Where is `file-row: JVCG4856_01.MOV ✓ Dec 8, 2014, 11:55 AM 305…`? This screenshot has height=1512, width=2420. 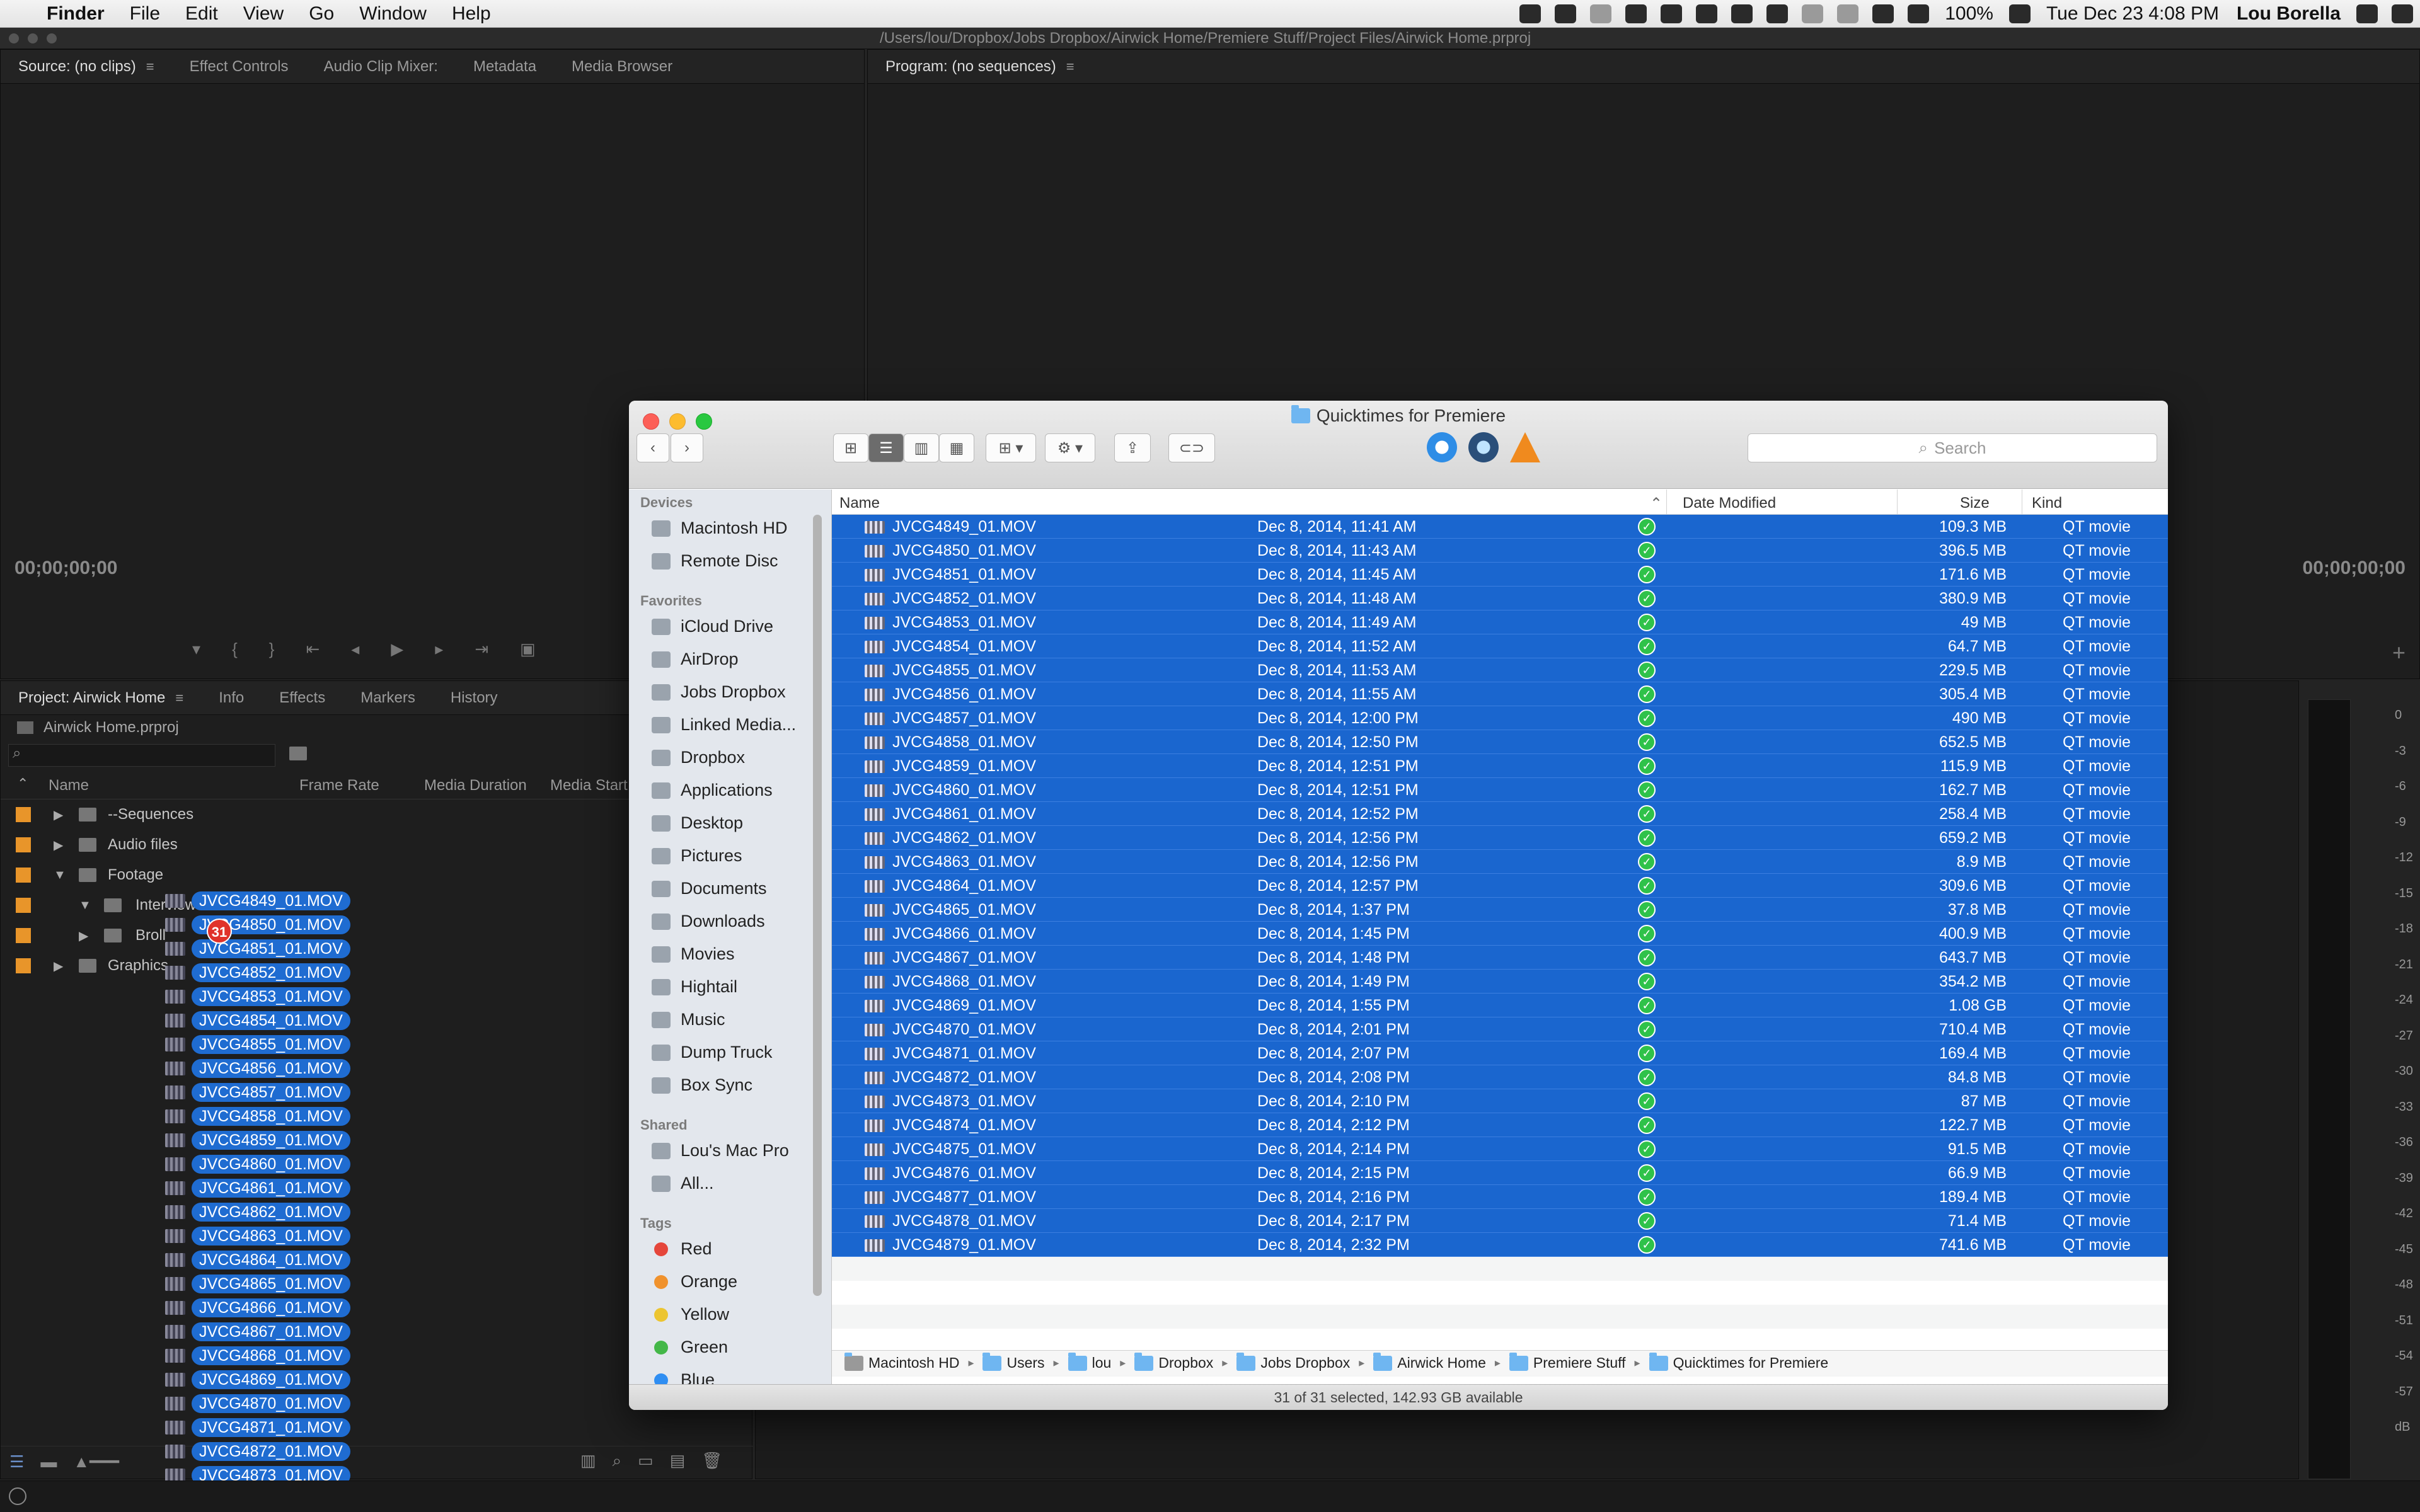 file-row: JVCG4856_01.MOV ✓ Dec 8, 2014, 11:55 AM 305… is located at coordinates (1500, 694).